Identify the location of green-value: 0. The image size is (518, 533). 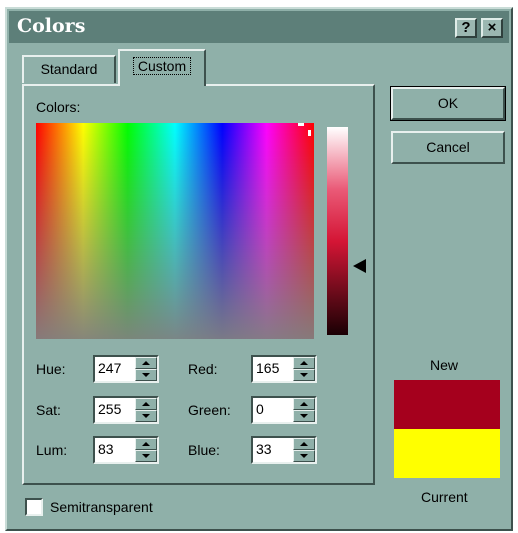
(260, 409).